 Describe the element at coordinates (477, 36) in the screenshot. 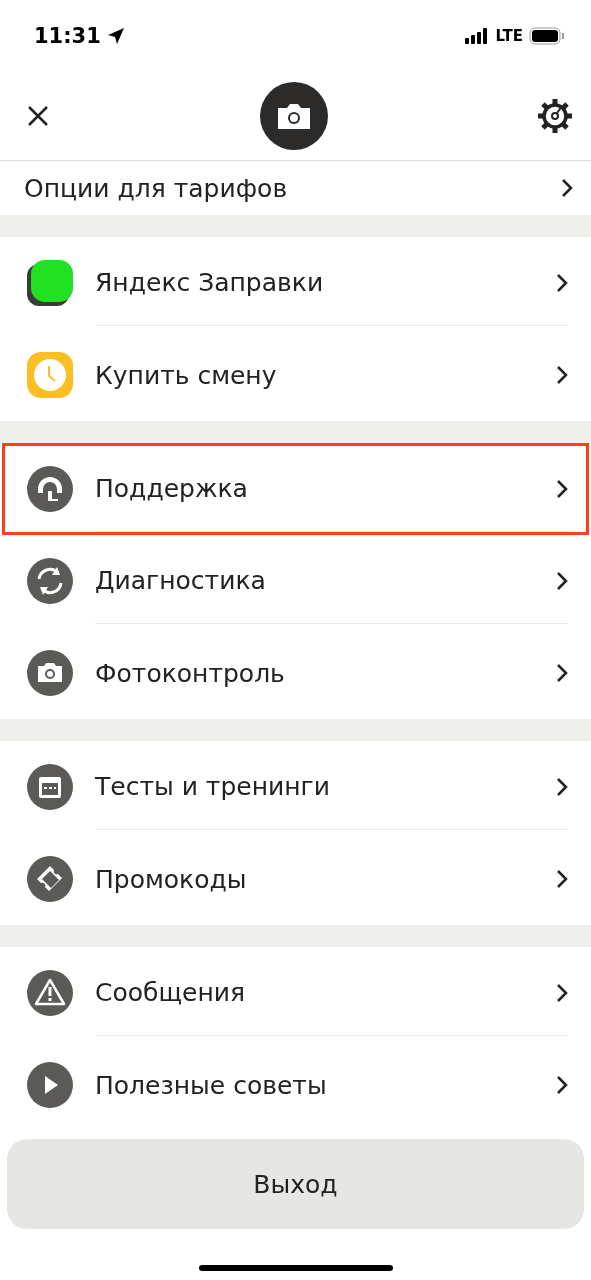

I see `signal-icon` at that location.